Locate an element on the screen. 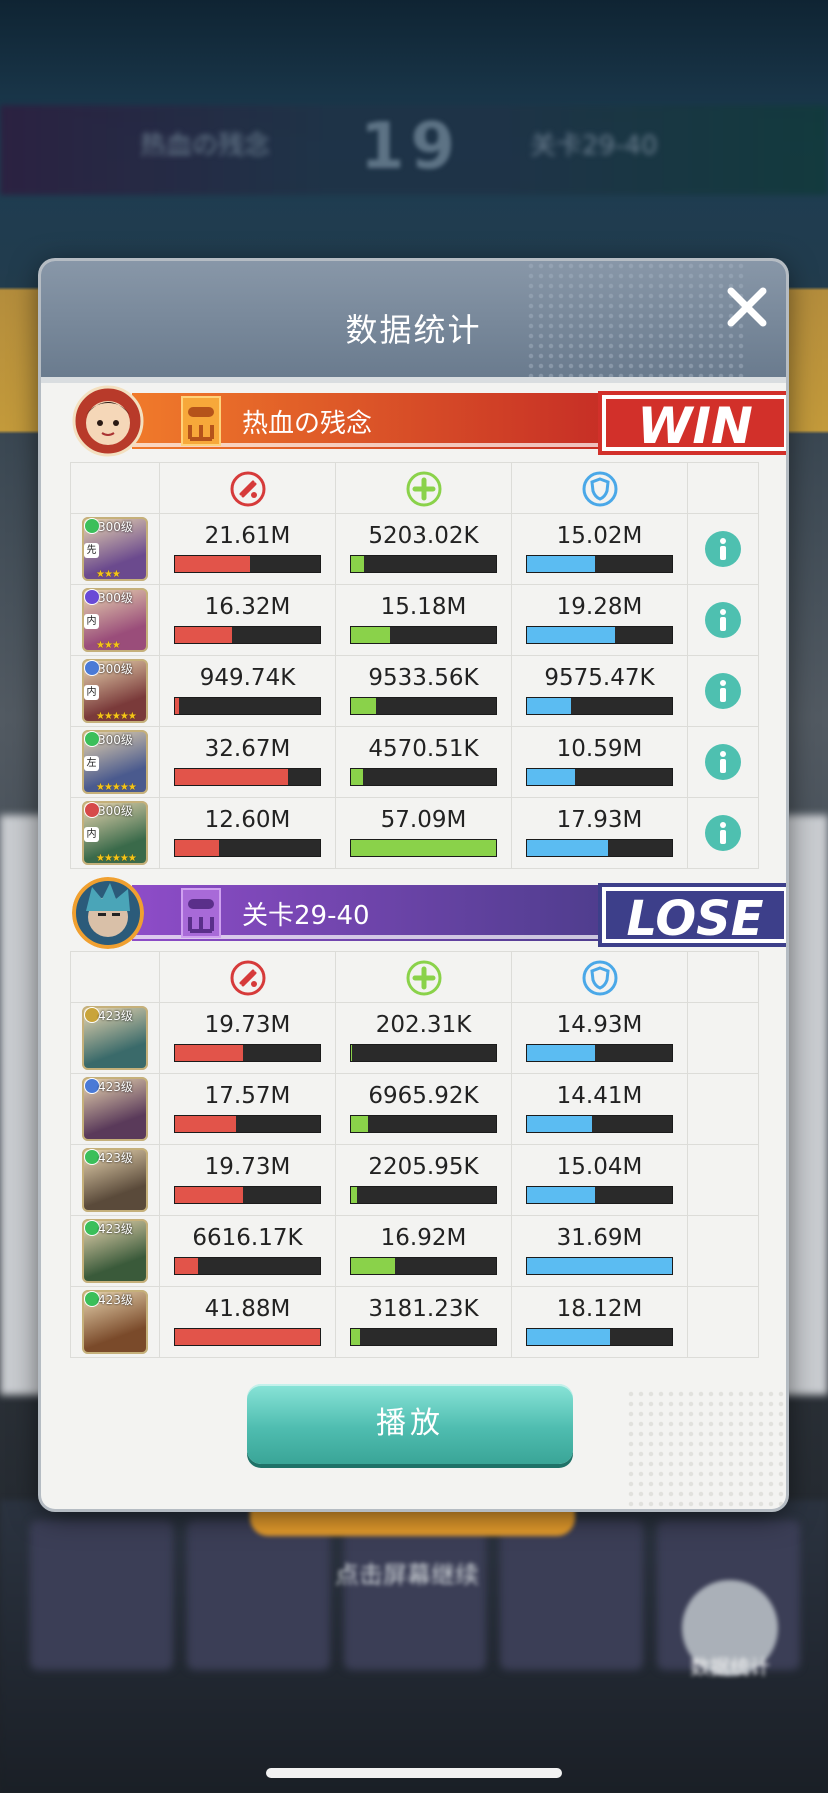 The height and width of the screenshot is (1793, 828). close-icon is located at coordinates (747, 307).